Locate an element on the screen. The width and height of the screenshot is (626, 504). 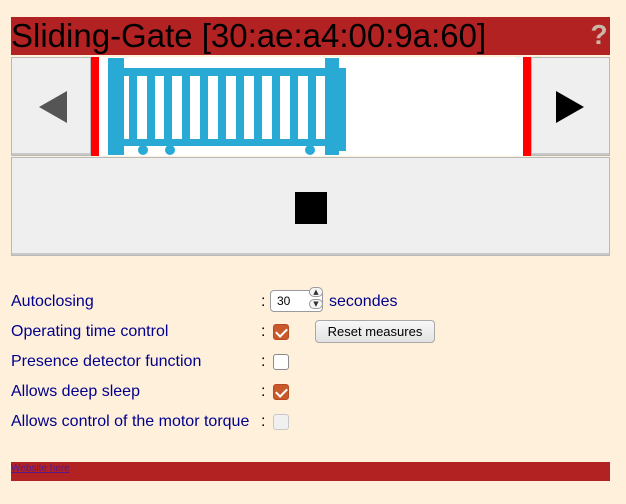
presence-detector-label: Presence detector function is located at coordinates (106, 361).